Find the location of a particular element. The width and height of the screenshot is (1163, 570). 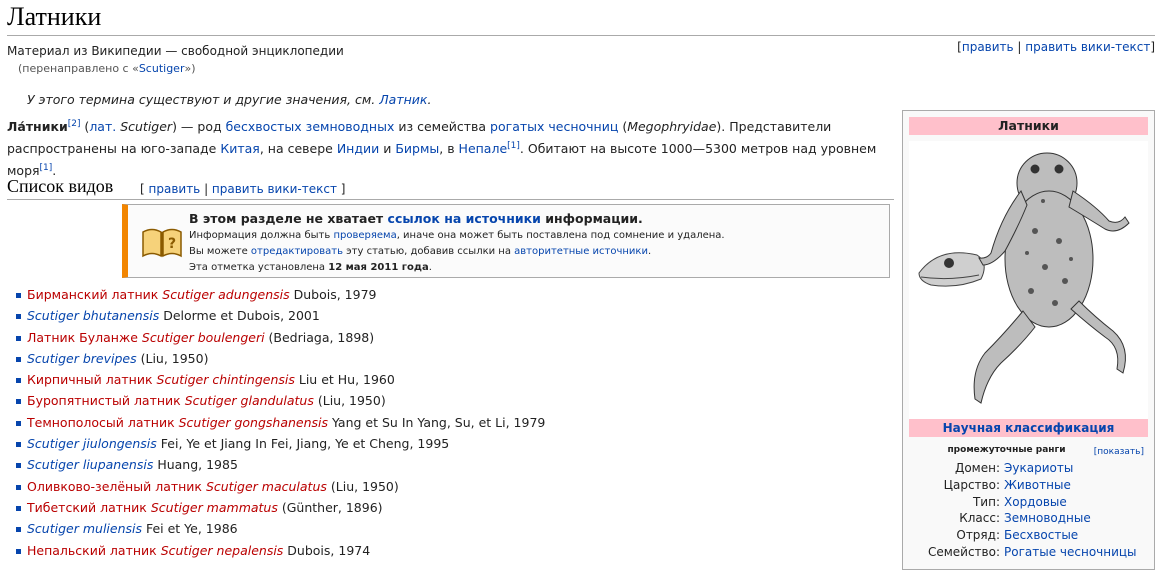

species-common-name-link: Латник Буланже is located at coordinates (84, 337).